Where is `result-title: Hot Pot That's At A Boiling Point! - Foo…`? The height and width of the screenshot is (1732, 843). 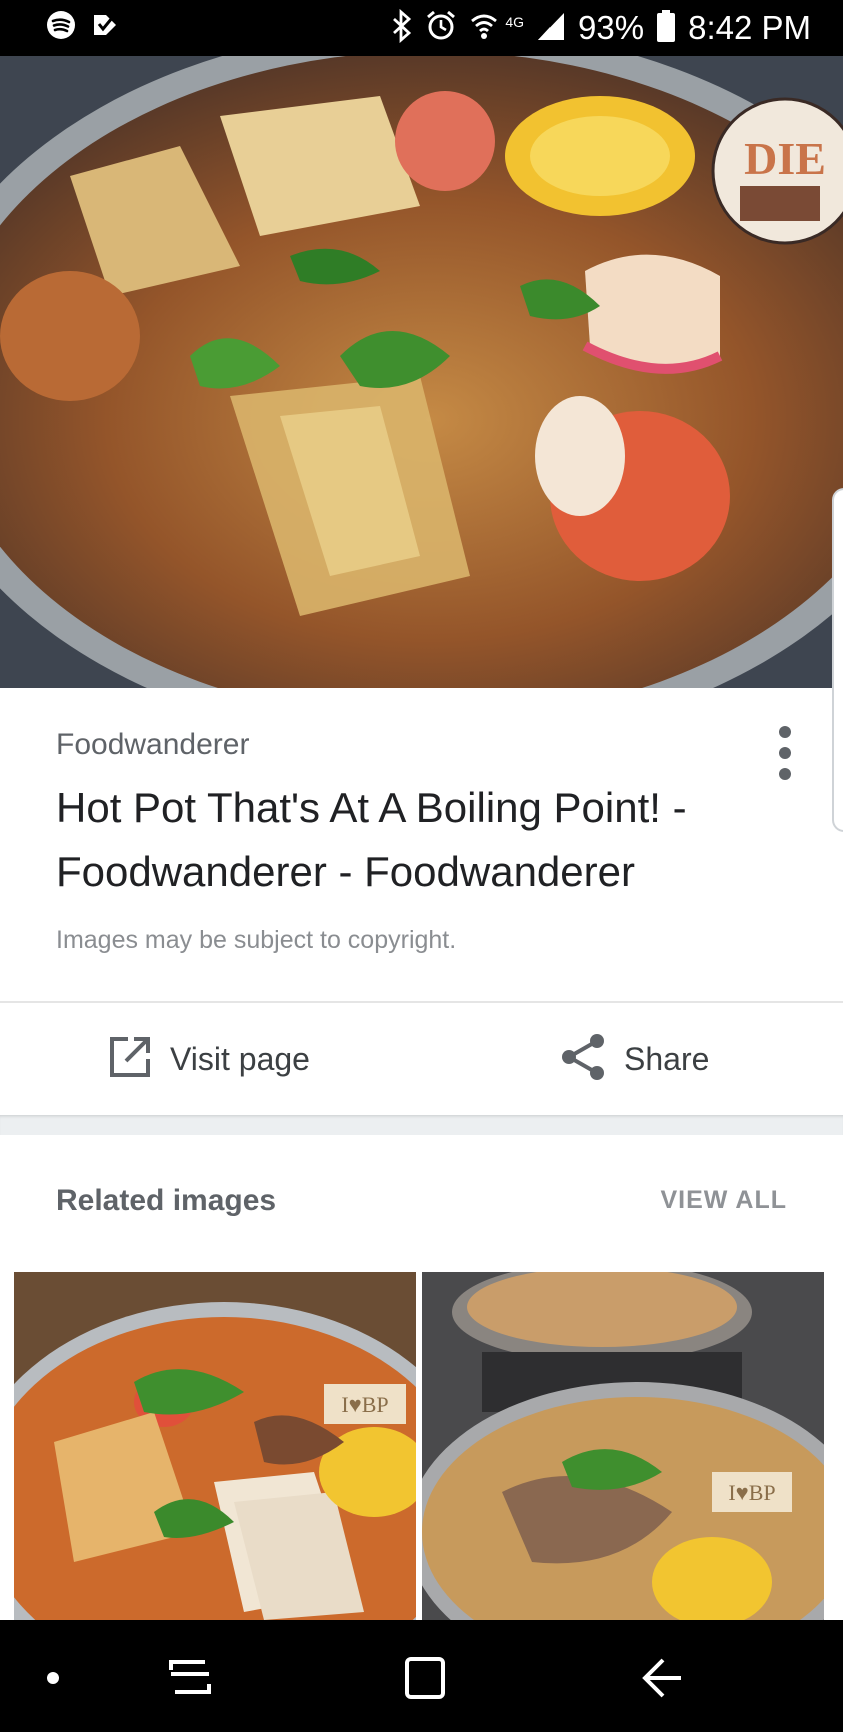 result-title: Hot Pot That's At A Boiling Point! - Foo… is located at coordinates (406, 840).